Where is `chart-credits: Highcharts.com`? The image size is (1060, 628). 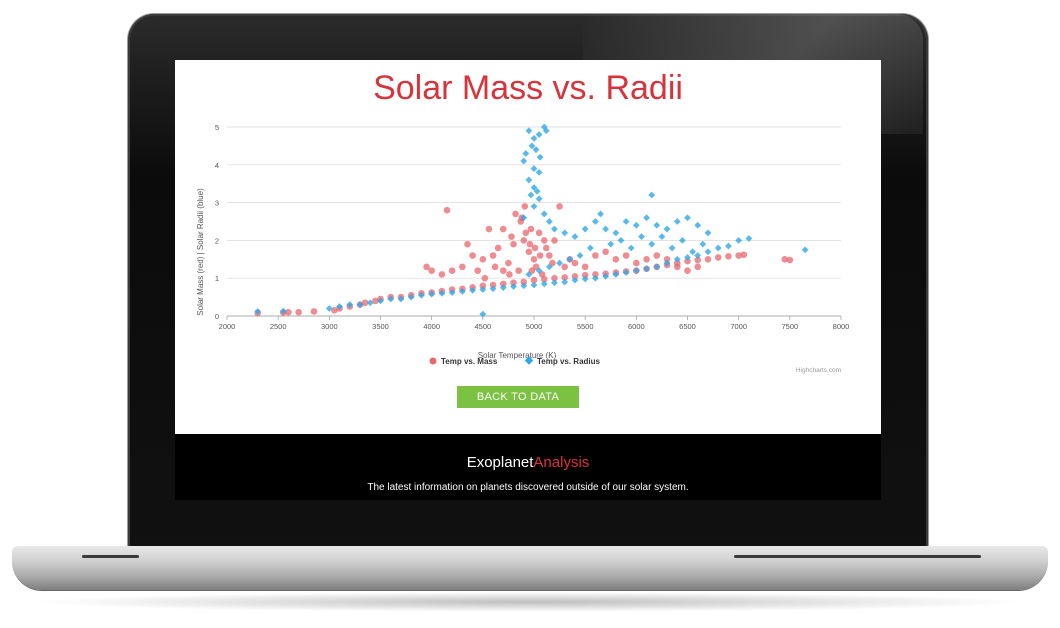 chart-credits: Highcharts.com is located at coordinates (818, 370).